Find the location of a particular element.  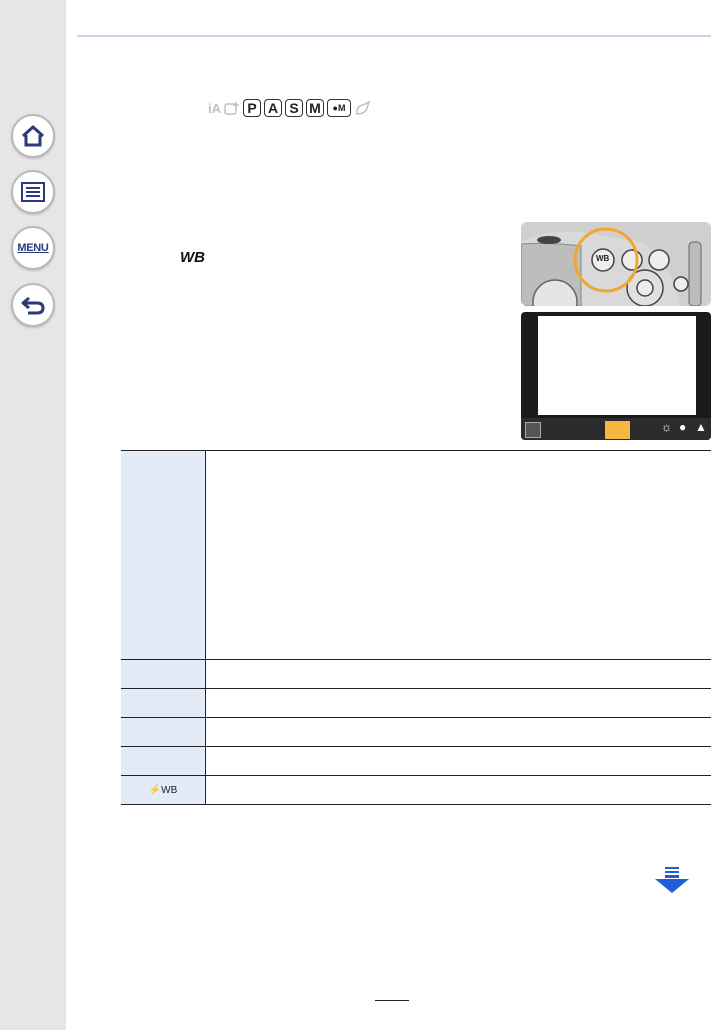

intelligent-auto-plus-icon is located at coordinates (231, 108).